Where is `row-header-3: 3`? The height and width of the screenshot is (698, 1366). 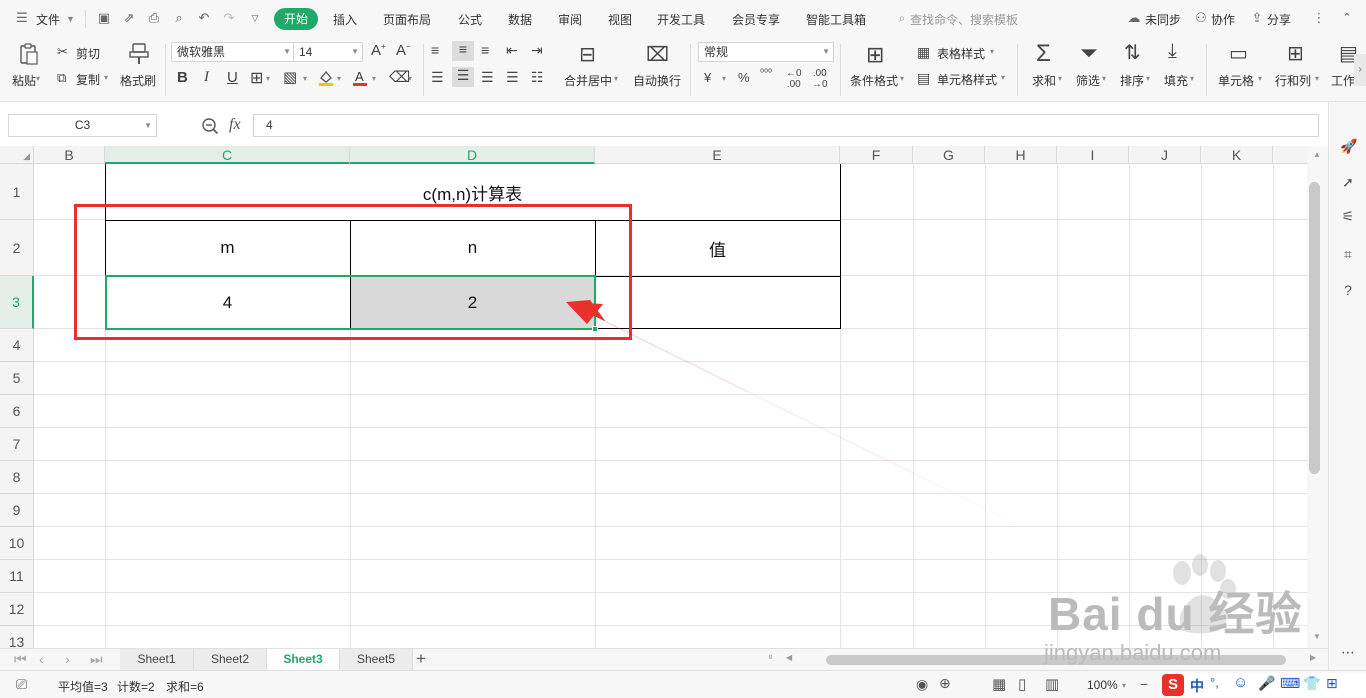 row-header-3: 3 is located at coordinates (17, 302).